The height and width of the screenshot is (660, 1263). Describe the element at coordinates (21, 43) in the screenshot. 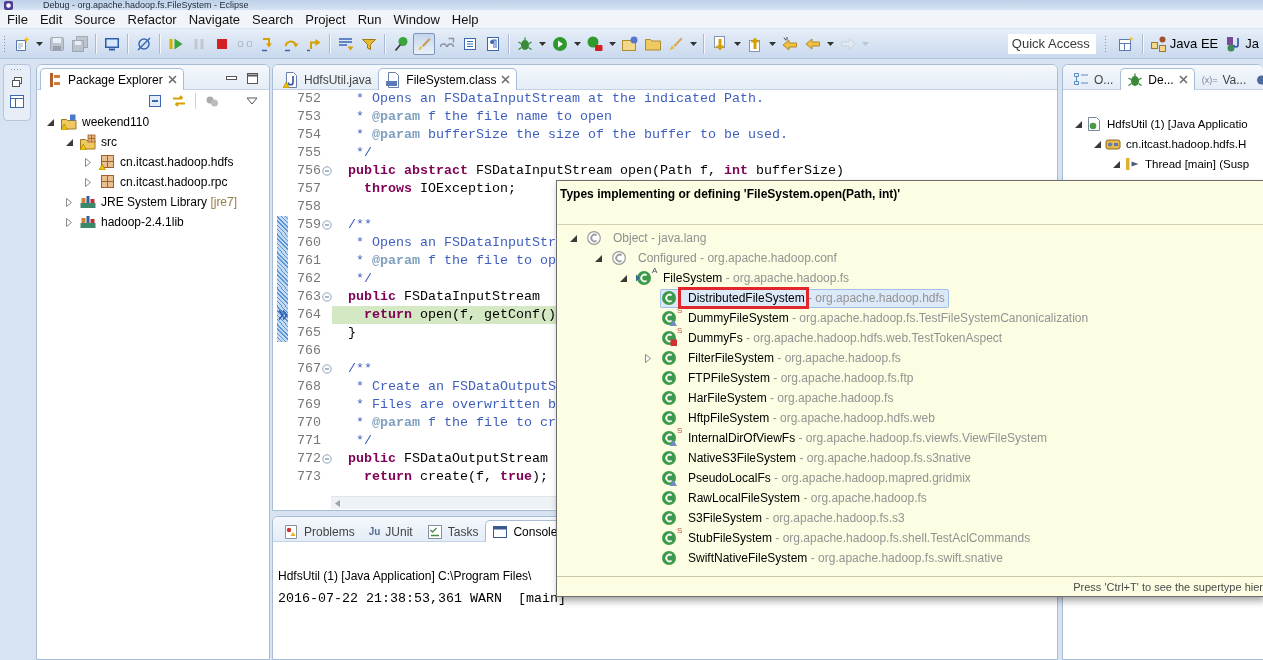

I see `new-file-icon` at that location.